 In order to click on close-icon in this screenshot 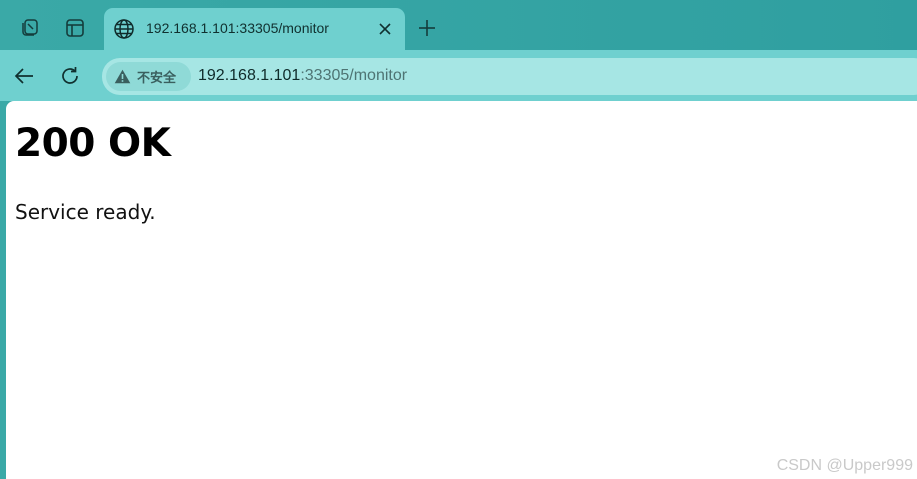, I will do `click(385, 29)`.